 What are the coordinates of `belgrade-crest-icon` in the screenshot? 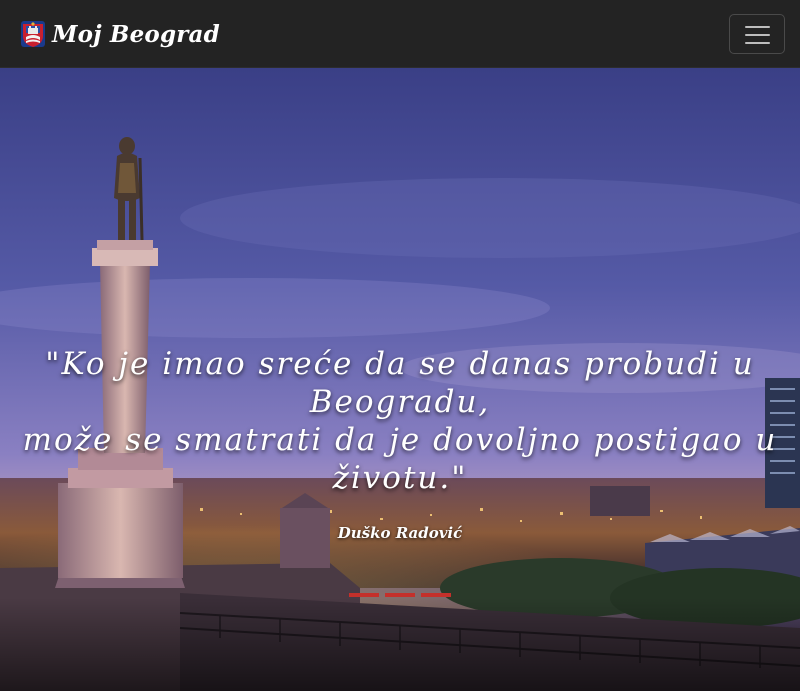 It's located at (33, 34).